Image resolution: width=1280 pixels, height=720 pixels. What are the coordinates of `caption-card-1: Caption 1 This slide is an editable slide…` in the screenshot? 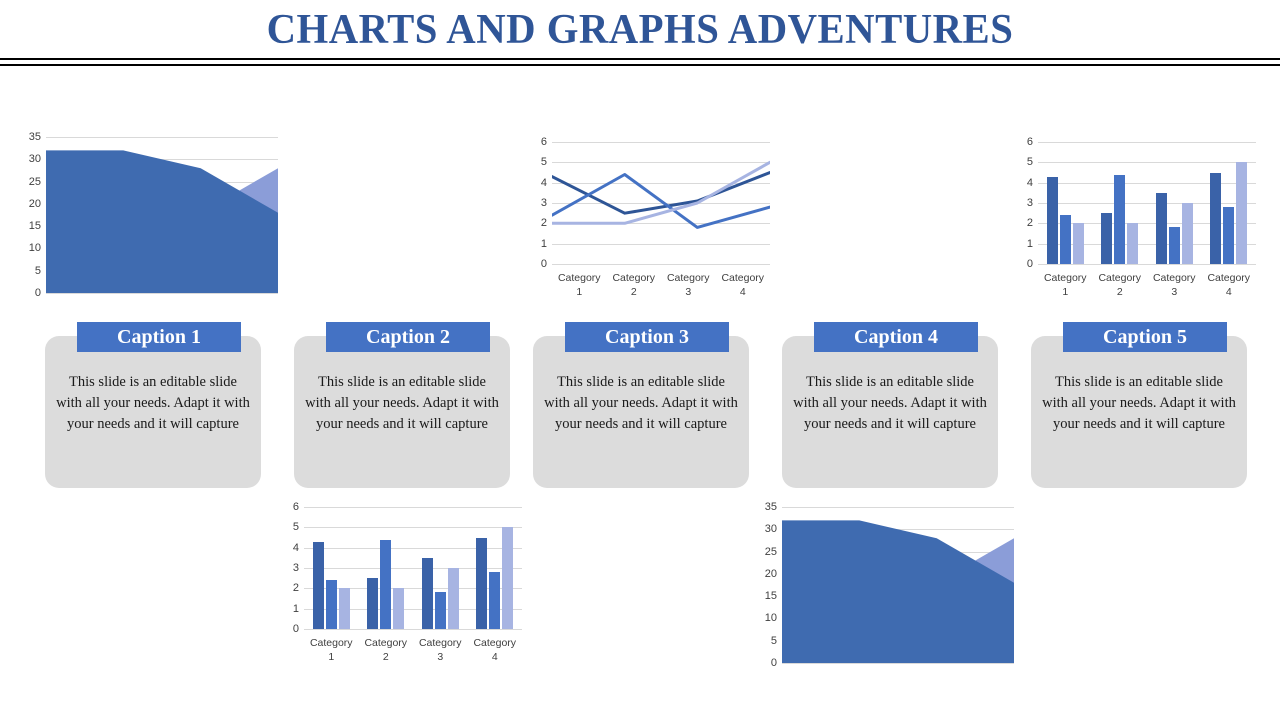 It's located at (153, 407).